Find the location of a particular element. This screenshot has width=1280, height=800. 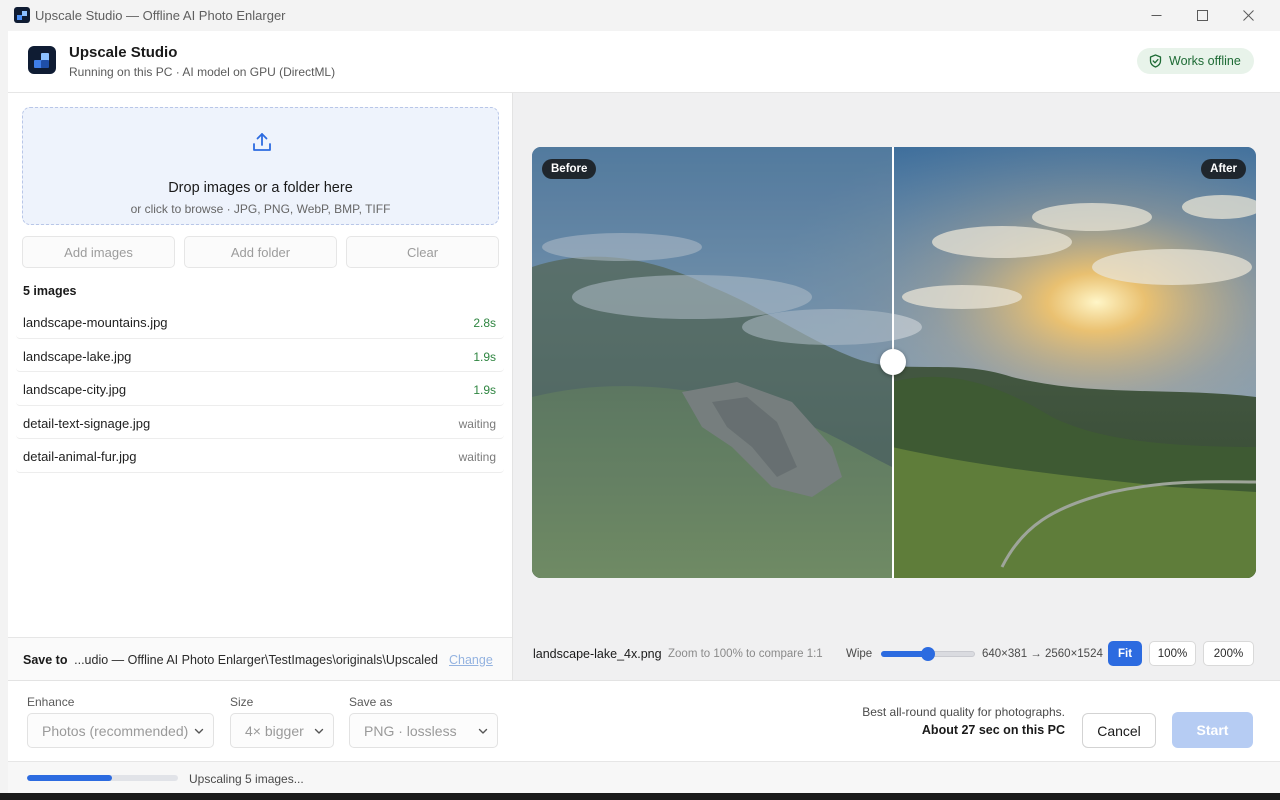

before-tag: Before is located at coordinates (569, 169).